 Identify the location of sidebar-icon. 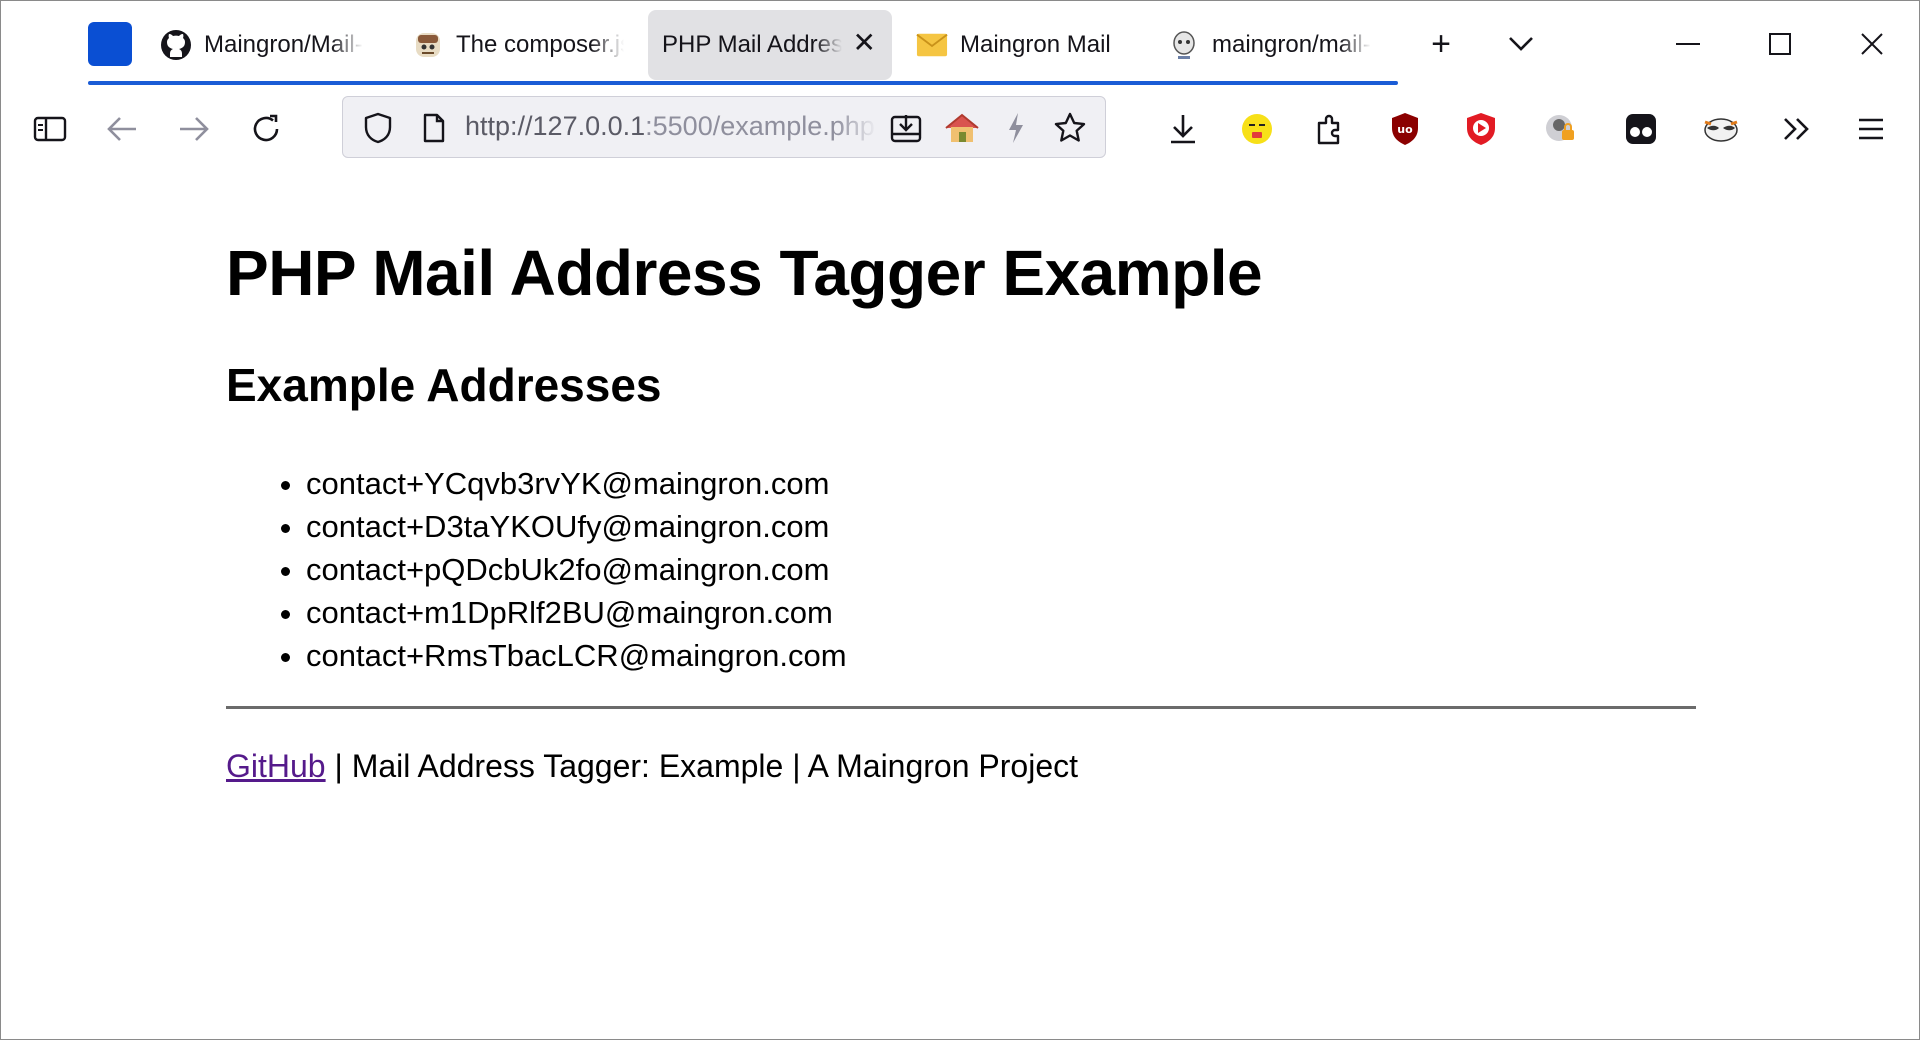
(50, 129).